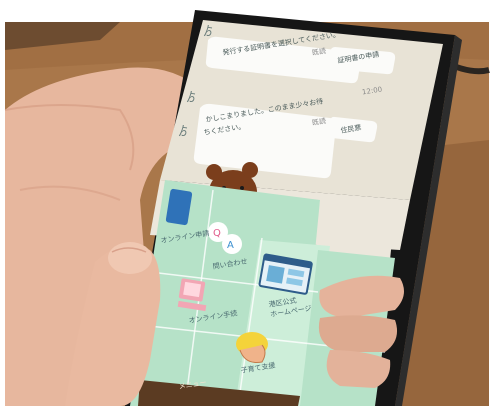  I want to click on svg-text: A, so click(230, 245).